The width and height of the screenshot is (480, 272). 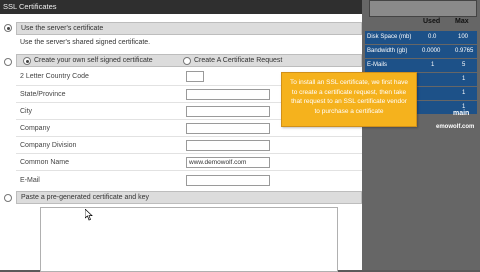 I want to click on city-label: City, so click(x=26, y=111).